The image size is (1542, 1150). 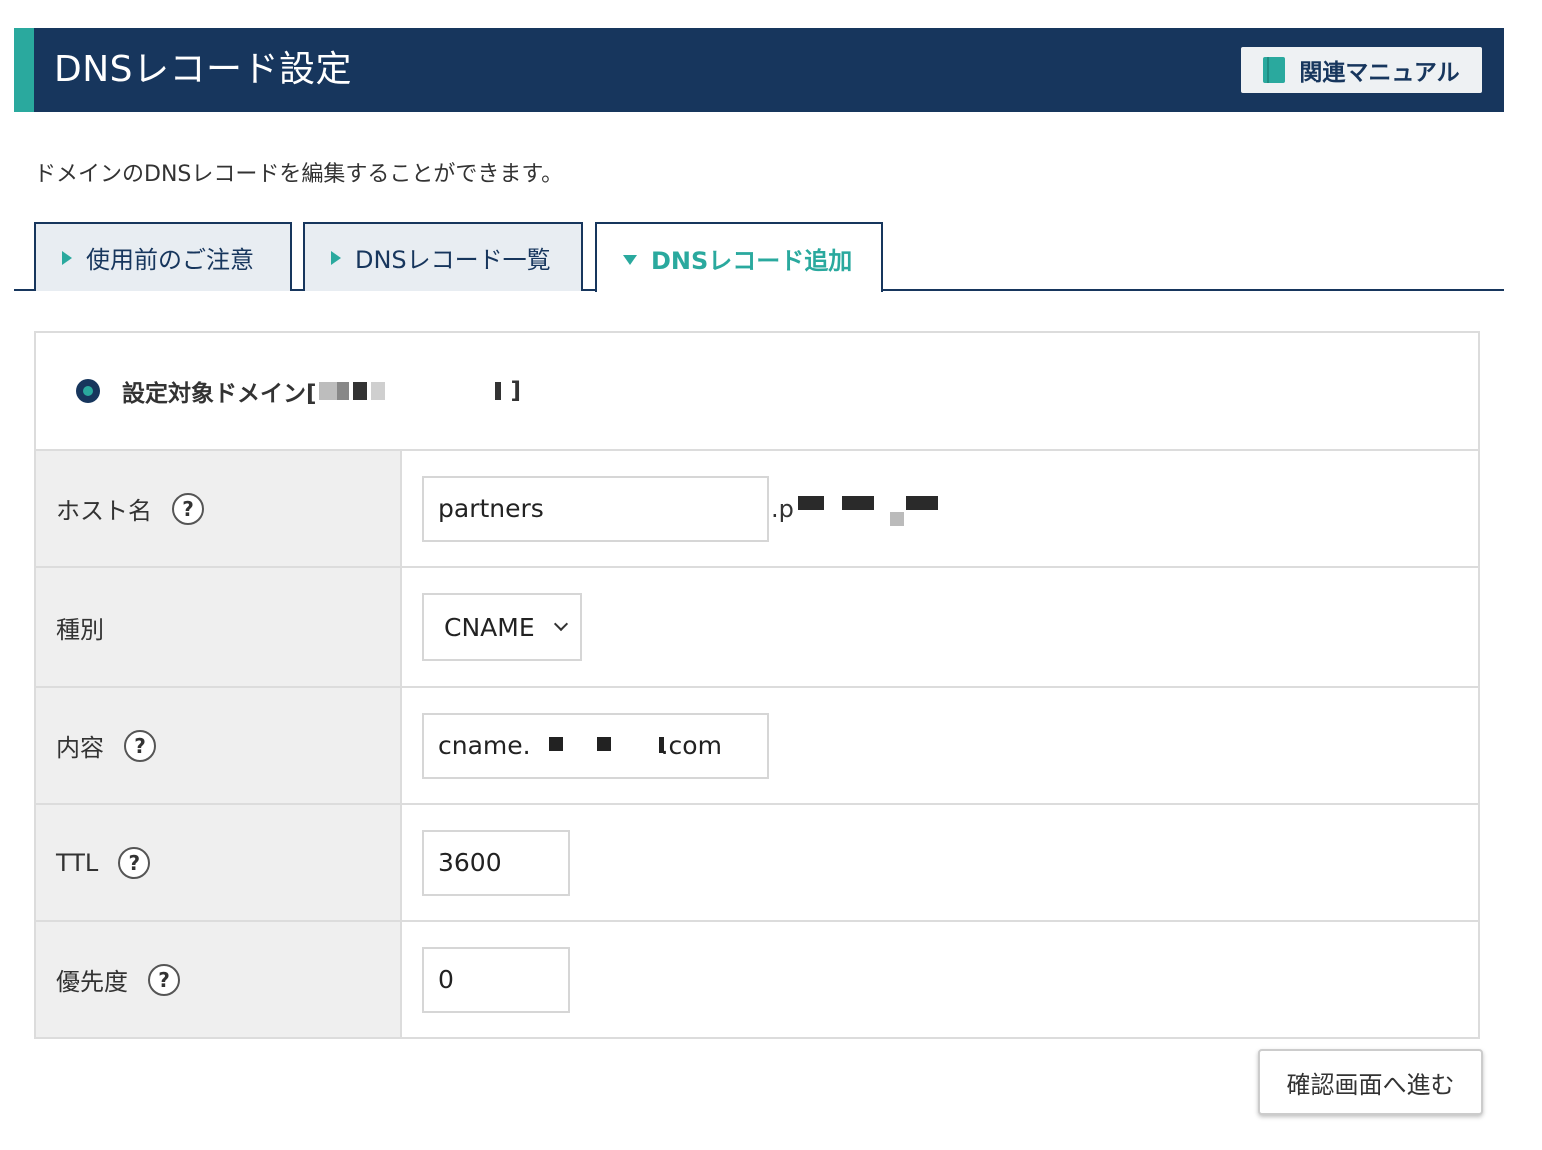 What do you see at coordinates (940, 745) in the screenshot?
I see `content-input-cell: cname. .com` at bounding box center [940, 745].